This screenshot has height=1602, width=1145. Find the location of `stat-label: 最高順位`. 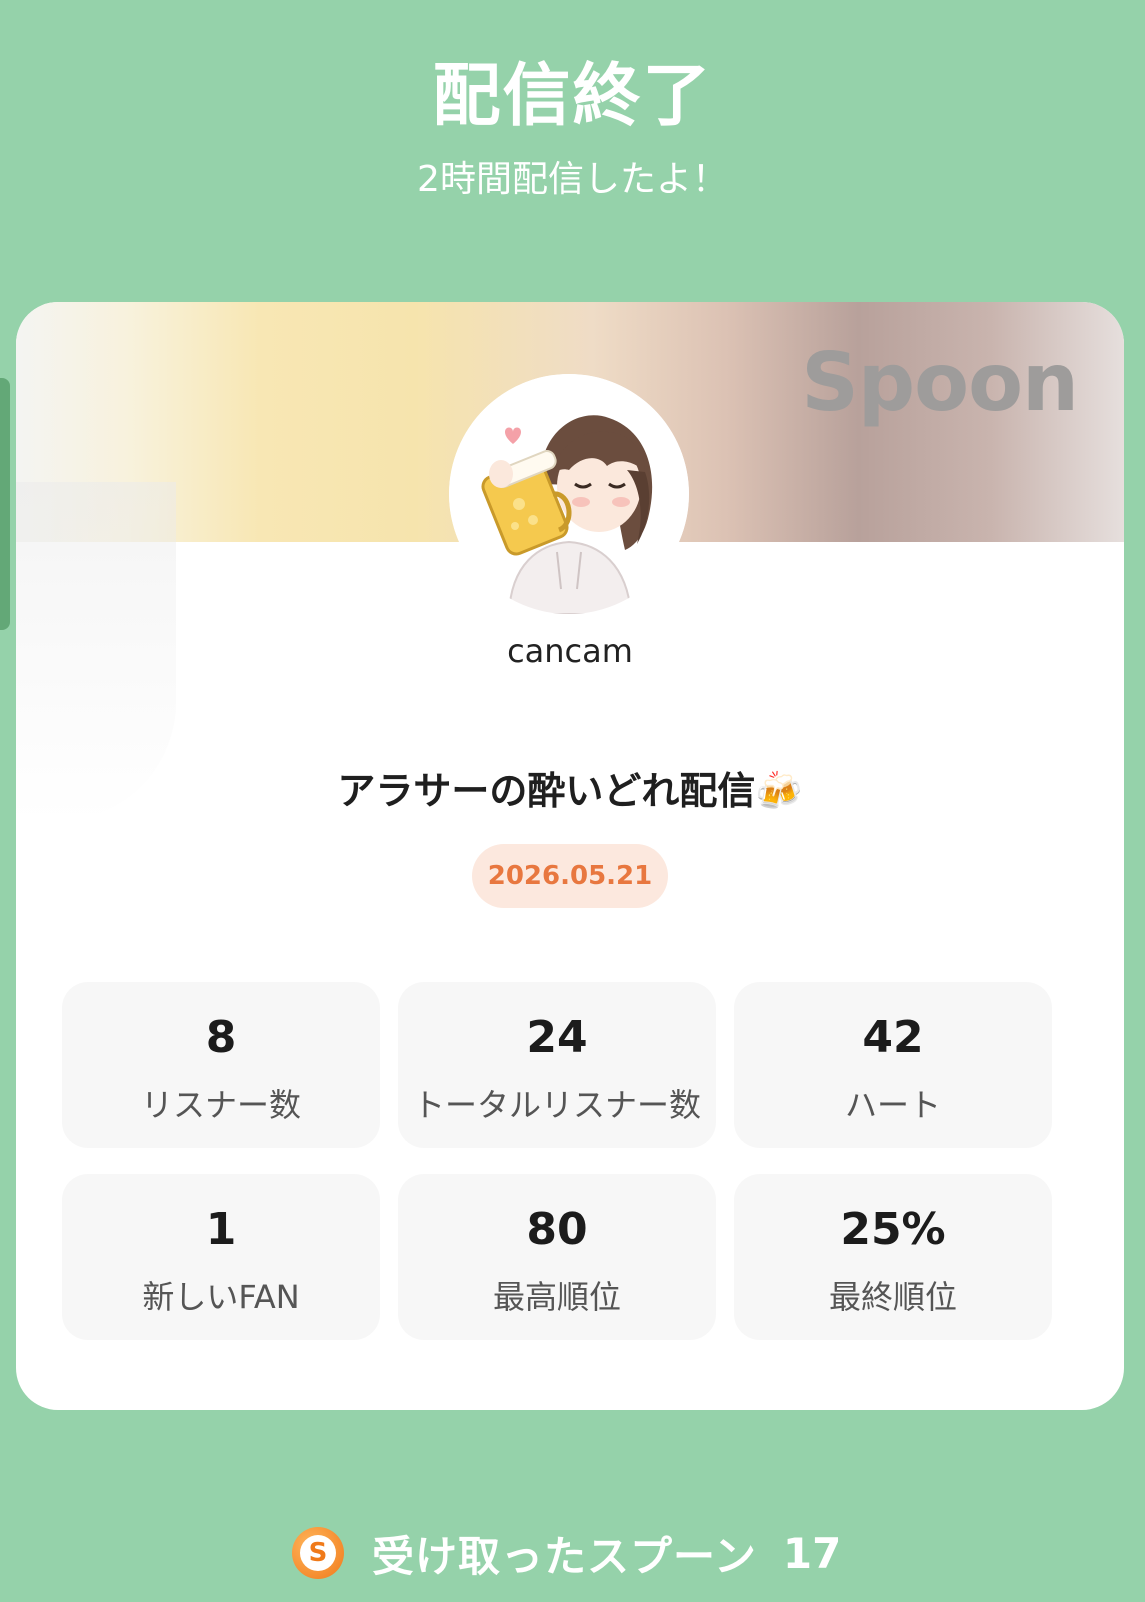

stat-label: 最高順位 is located at coordinates (556, 1297).